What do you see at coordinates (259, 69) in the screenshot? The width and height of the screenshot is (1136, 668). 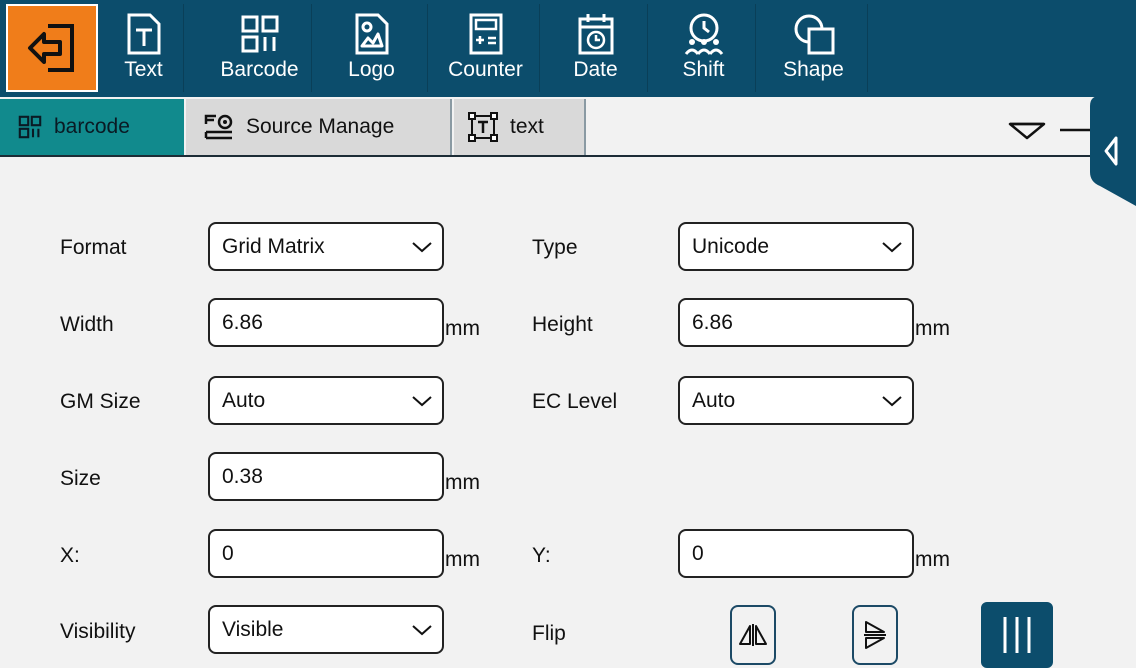 I see `toolbar-barcode-label: Barcode` at bounding box center [259, 69].